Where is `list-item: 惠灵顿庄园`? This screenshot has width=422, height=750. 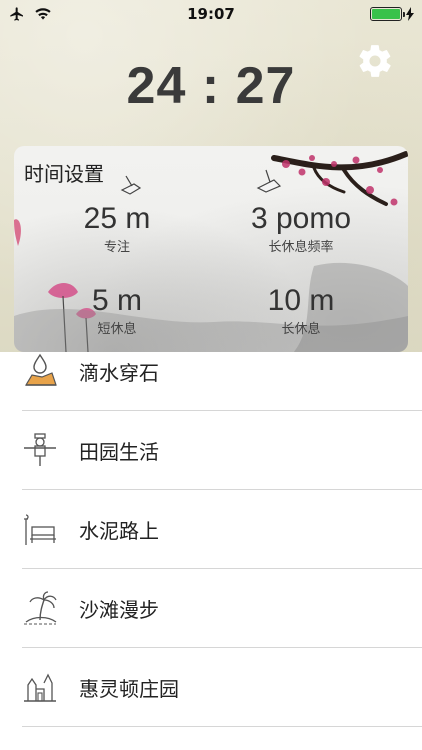
list-item: 惠灵顿庄园 is located at coordinates (222, 687).